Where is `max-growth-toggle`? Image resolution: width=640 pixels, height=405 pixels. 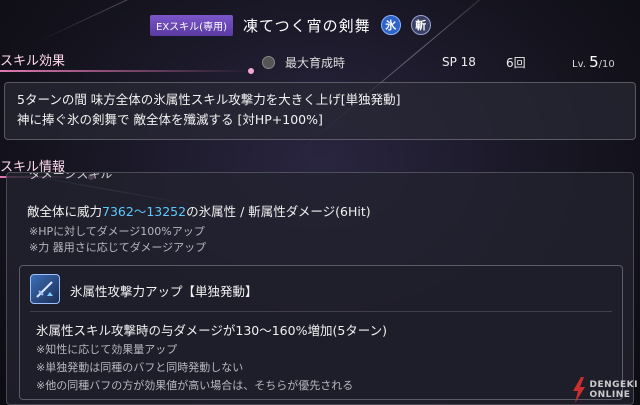
max-growth-toggle is located at coordinates (268, 62).